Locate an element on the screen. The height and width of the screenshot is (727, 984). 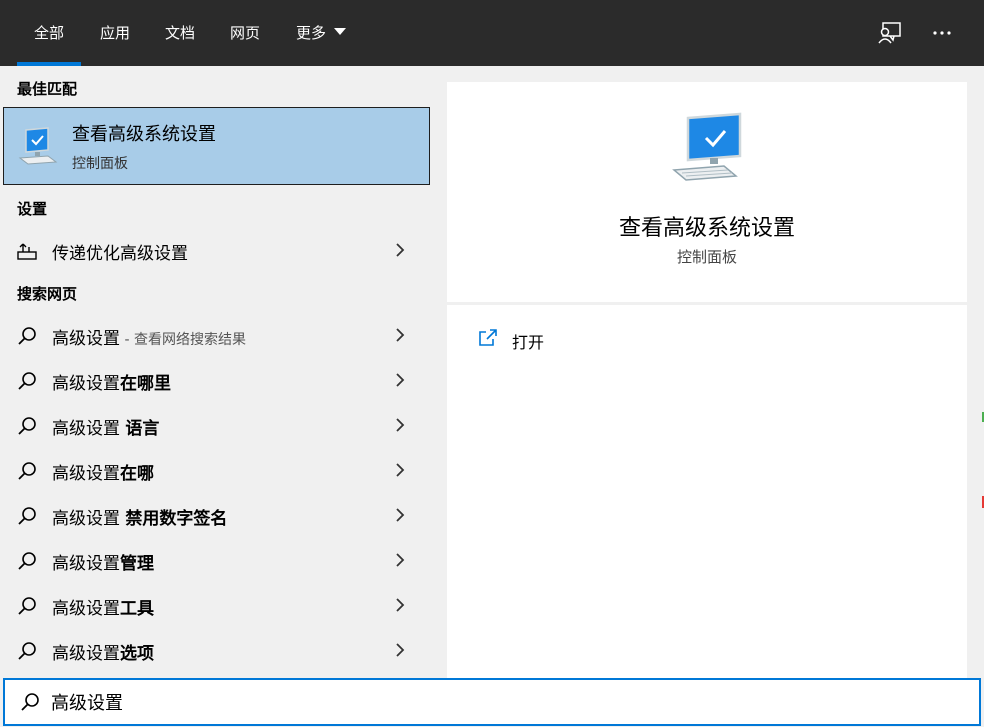
search-input is located at coordinates (491, 702).